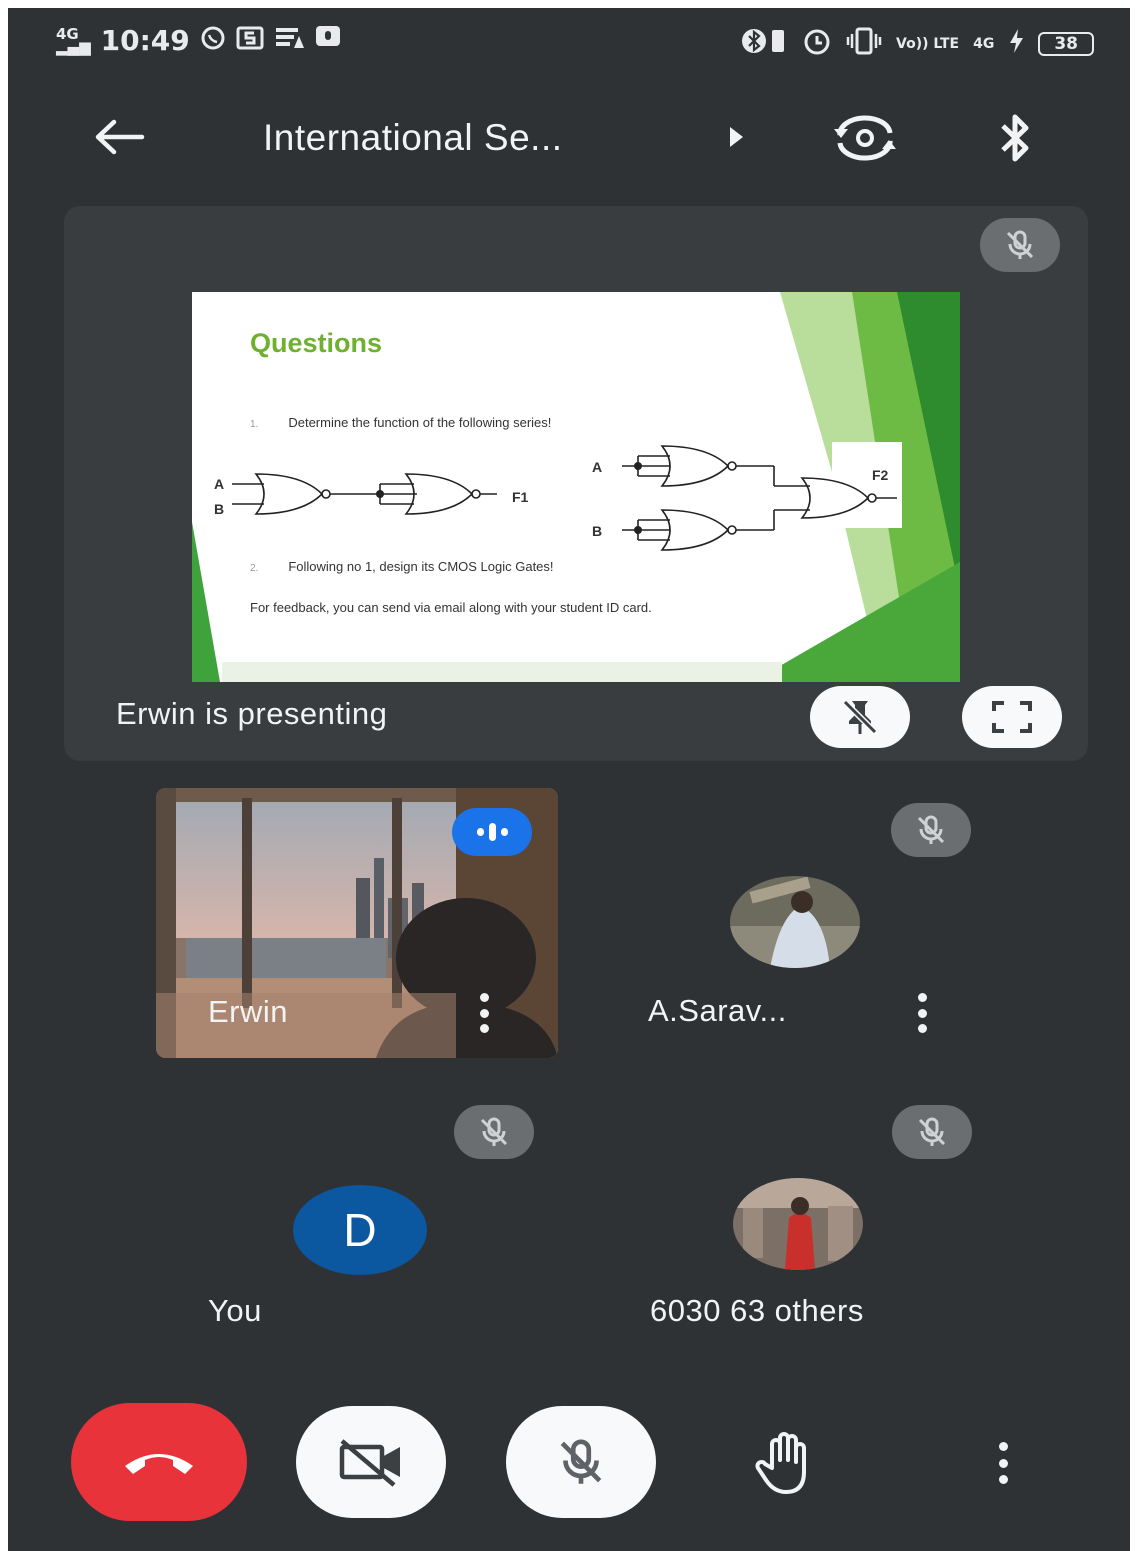 This screenshot has height=1551, width=1143. I want to click on bluetooth-icon, so click(1015, 138).